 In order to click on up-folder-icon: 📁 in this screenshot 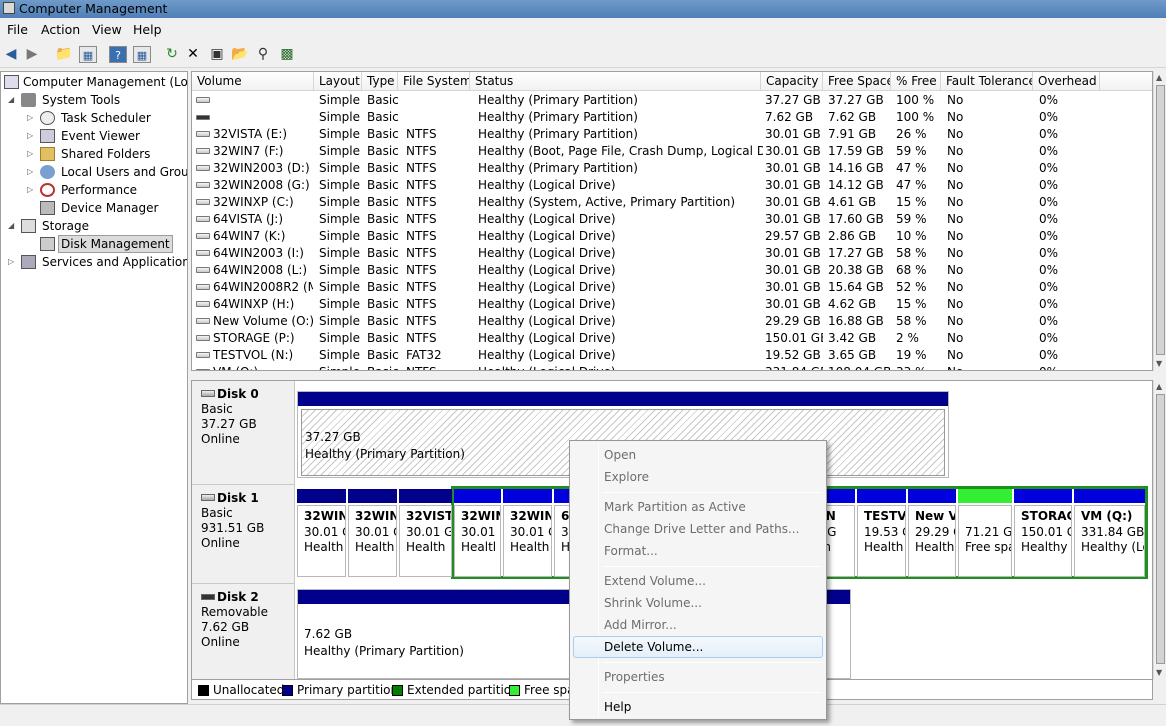, I will do `click(64, 54)`.